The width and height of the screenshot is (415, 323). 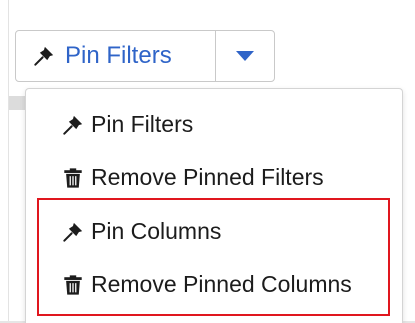 I want to click on dropdown-toggle-button, so click(x=245, y=56).